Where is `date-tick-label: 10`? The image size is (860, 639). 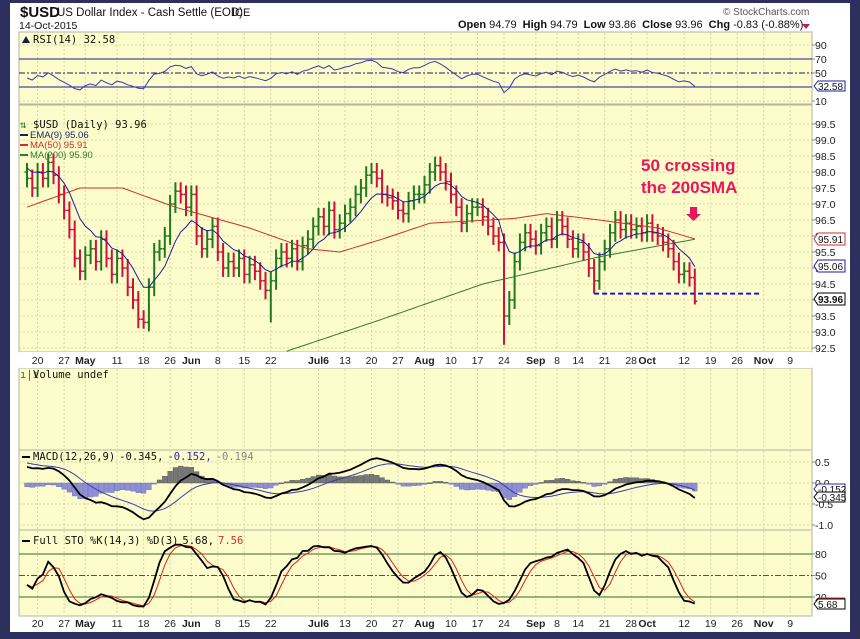
date-tick-label: 10 is located at coordinates (451, 624).